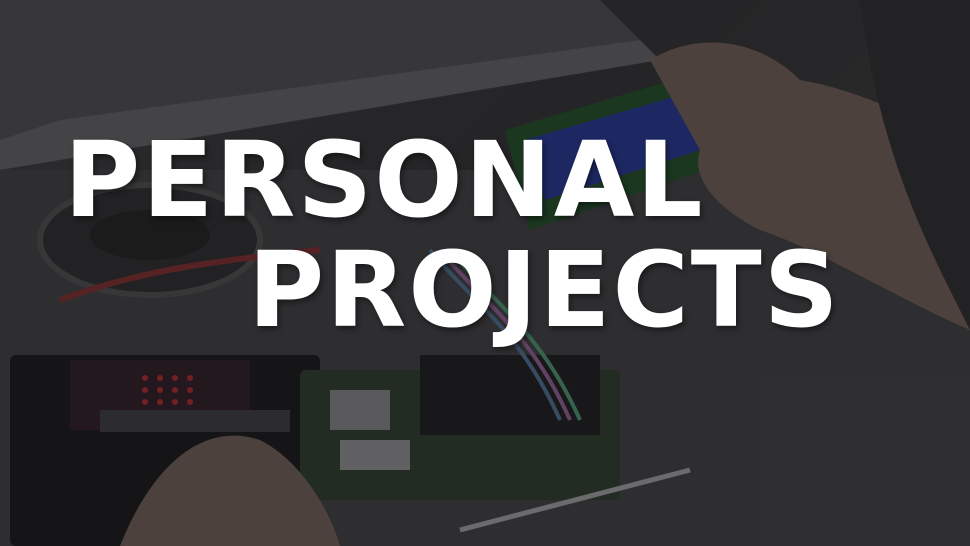  What do you see at coordinates (544, 290) in the screenshot?
I see `title-line-2: PROJECTS` at bounding box center [544, 290].